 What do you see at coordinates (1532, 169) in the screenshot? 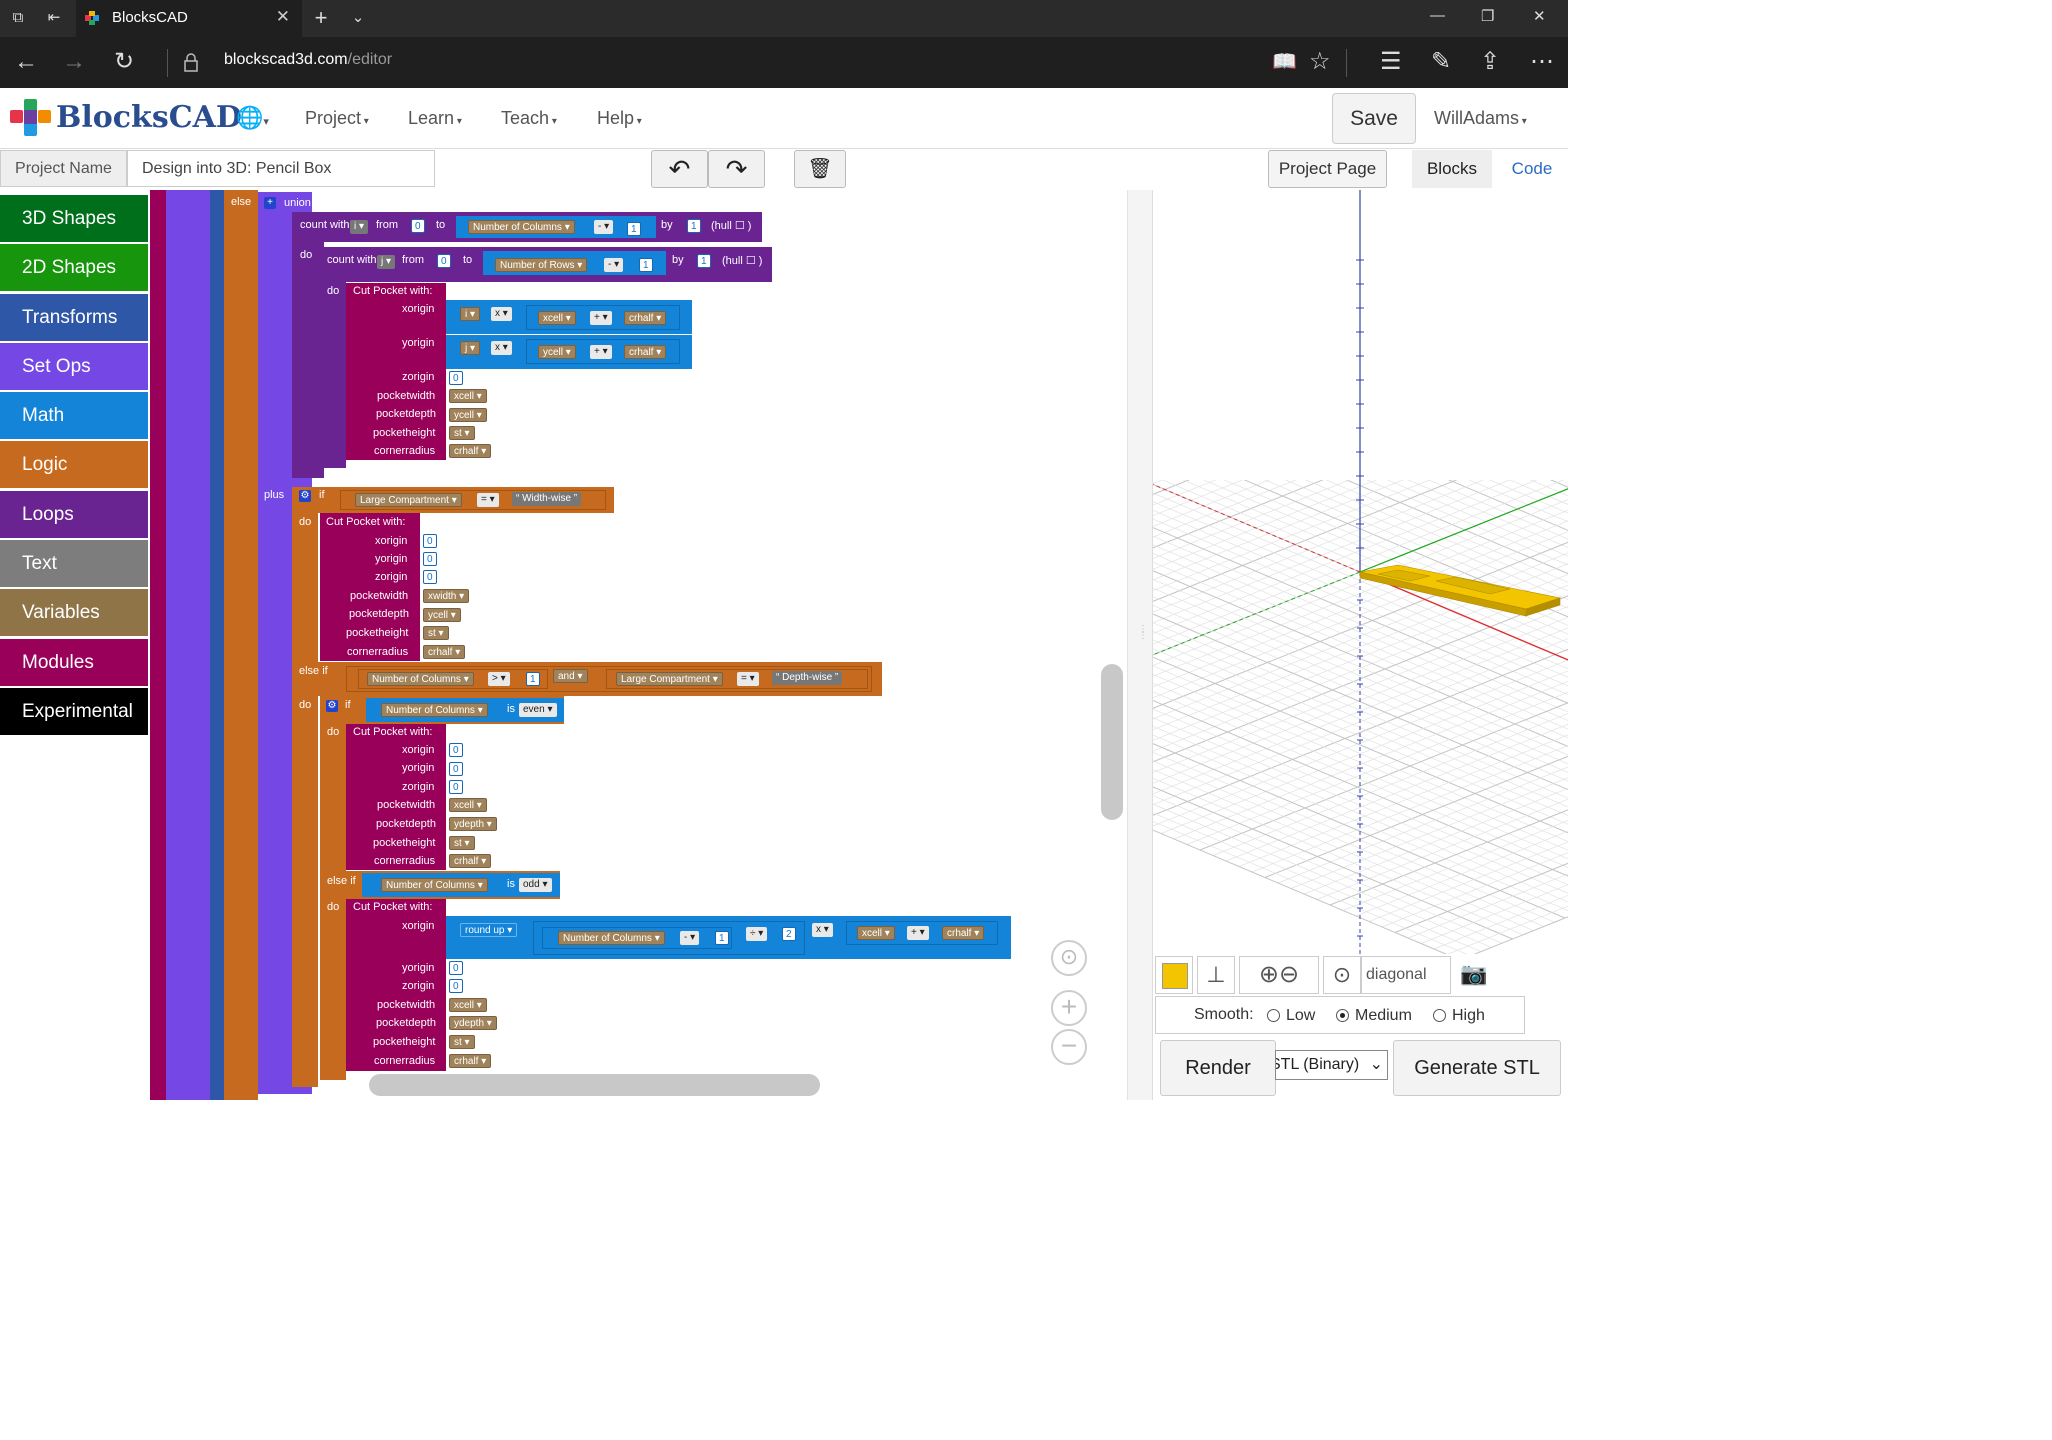
I see `tab-code: Code` at bounding box center [1532, 169].